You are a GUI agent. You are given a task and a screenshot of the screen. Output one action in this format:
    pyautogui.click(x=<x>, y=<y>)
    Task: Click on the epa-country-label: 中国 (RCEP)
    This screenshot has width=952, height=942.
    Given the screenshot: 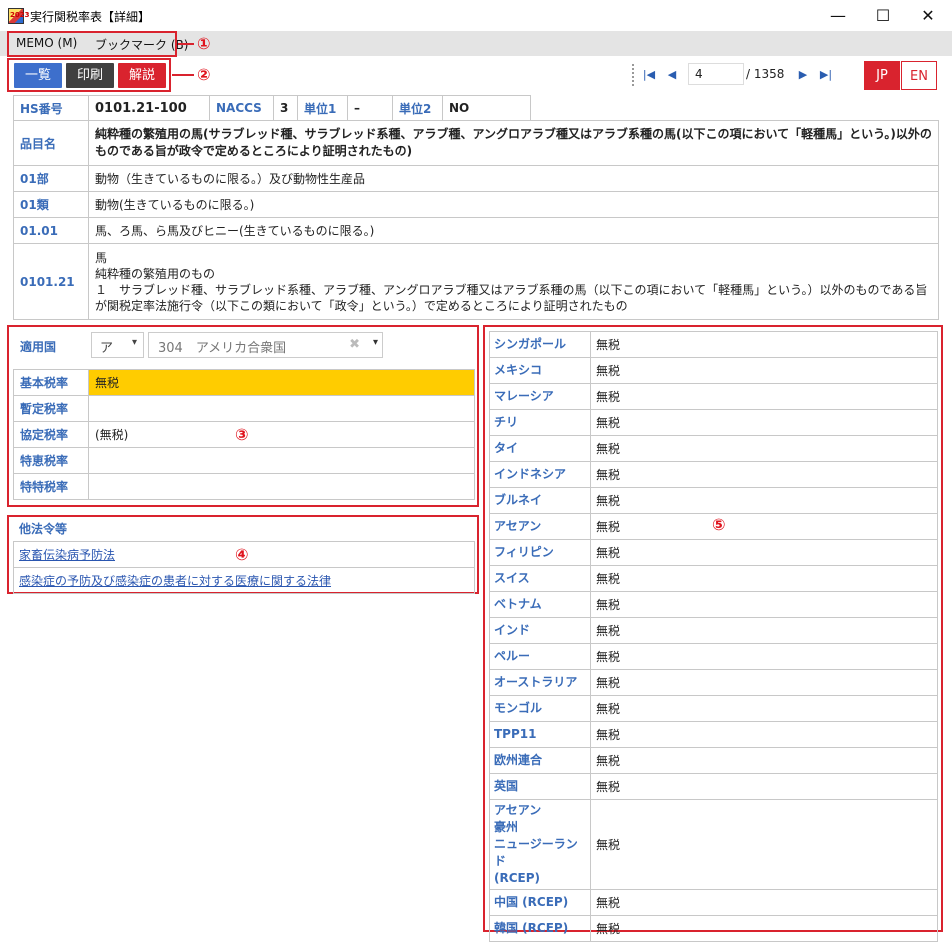 What is the action you would take?
    pyautogui.click(x=540, y=902)
    